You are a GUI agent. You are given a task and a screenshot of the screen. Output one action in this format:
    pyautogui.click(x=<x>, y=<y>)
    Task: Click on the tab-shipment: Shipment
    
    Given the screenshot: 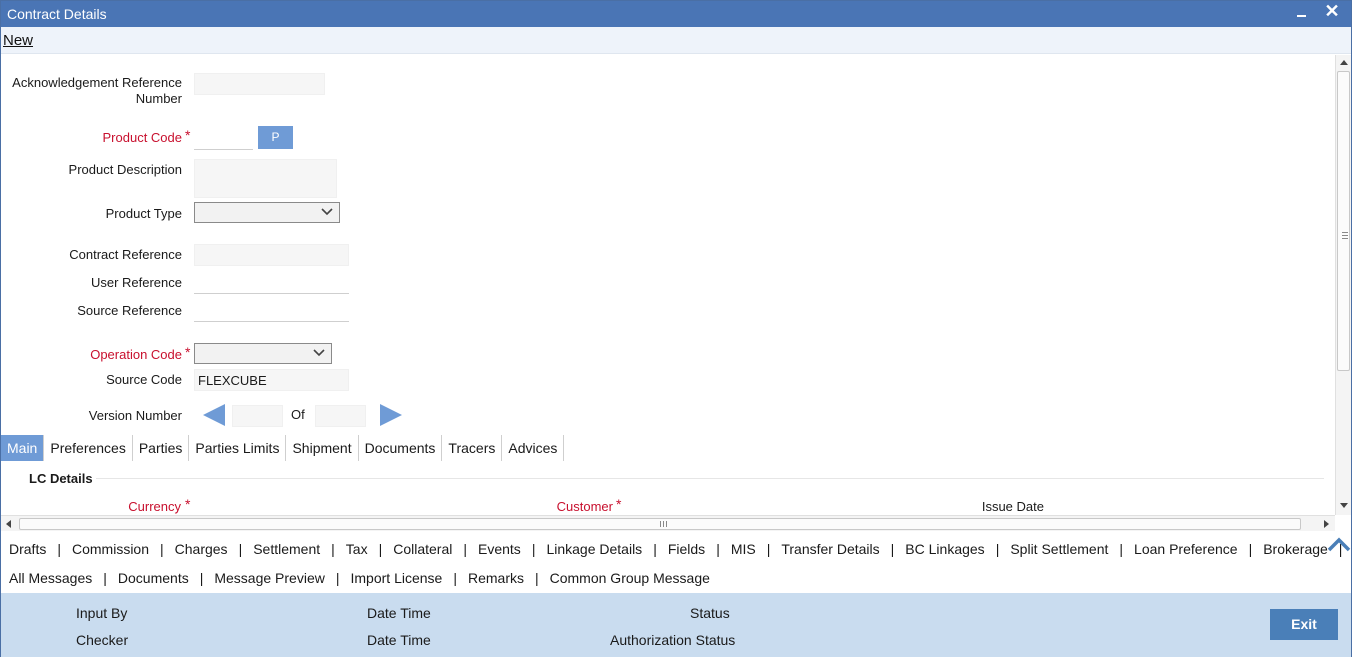 What is the action you would take?
    pyautogui.click(x=322, y=448)
    